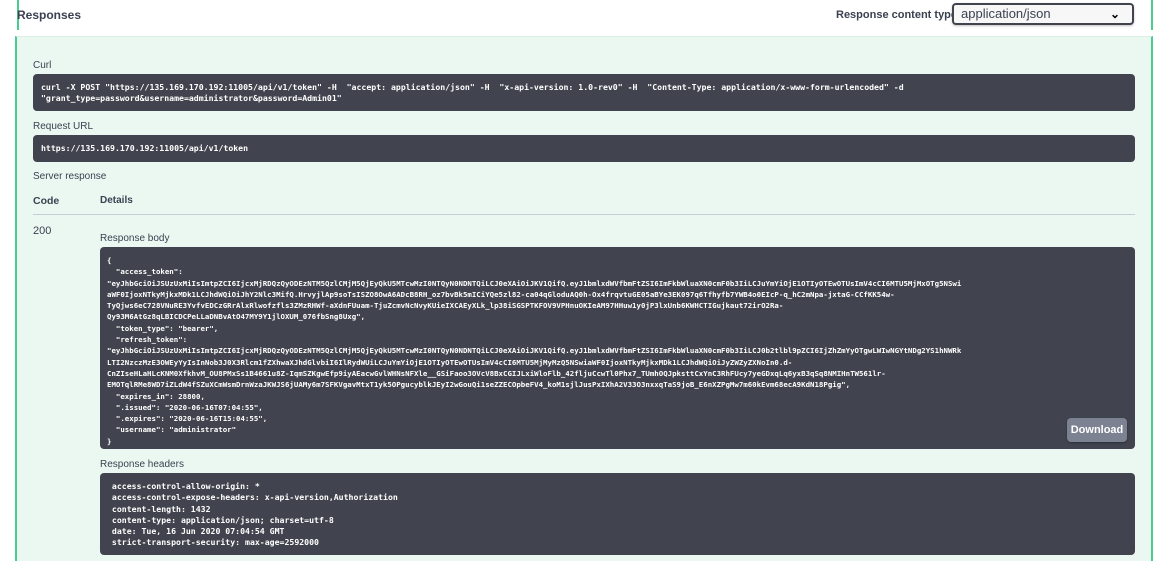 The height and width of the screenshot is (561, 1170). Describe the element at coordinates (49, 15) in the screenshot. I see `responses-title: Responses` at that location.